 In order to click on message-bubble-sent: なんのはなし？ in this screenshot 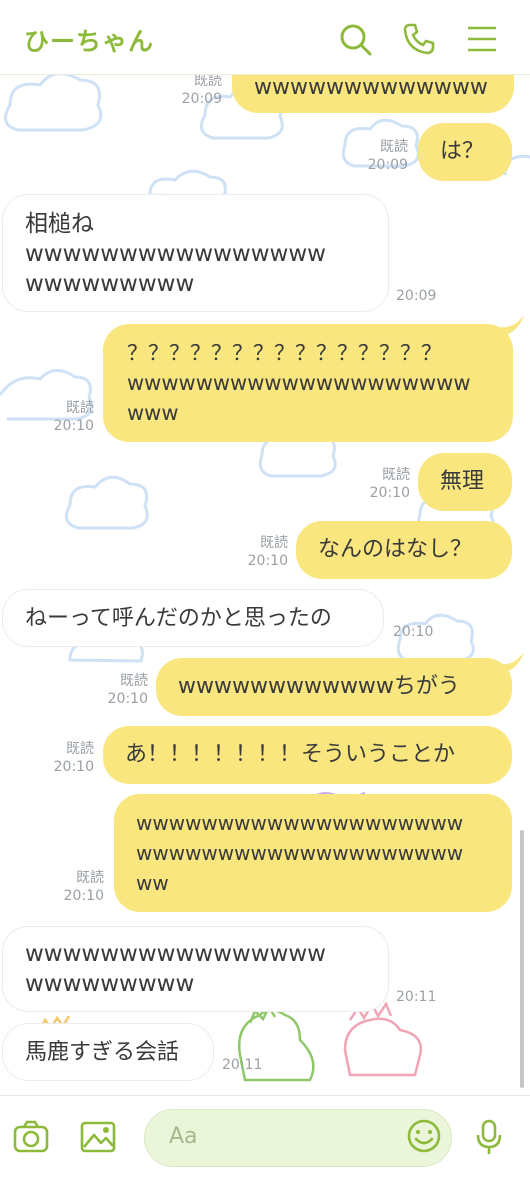, I will do `click(404, 550)`.